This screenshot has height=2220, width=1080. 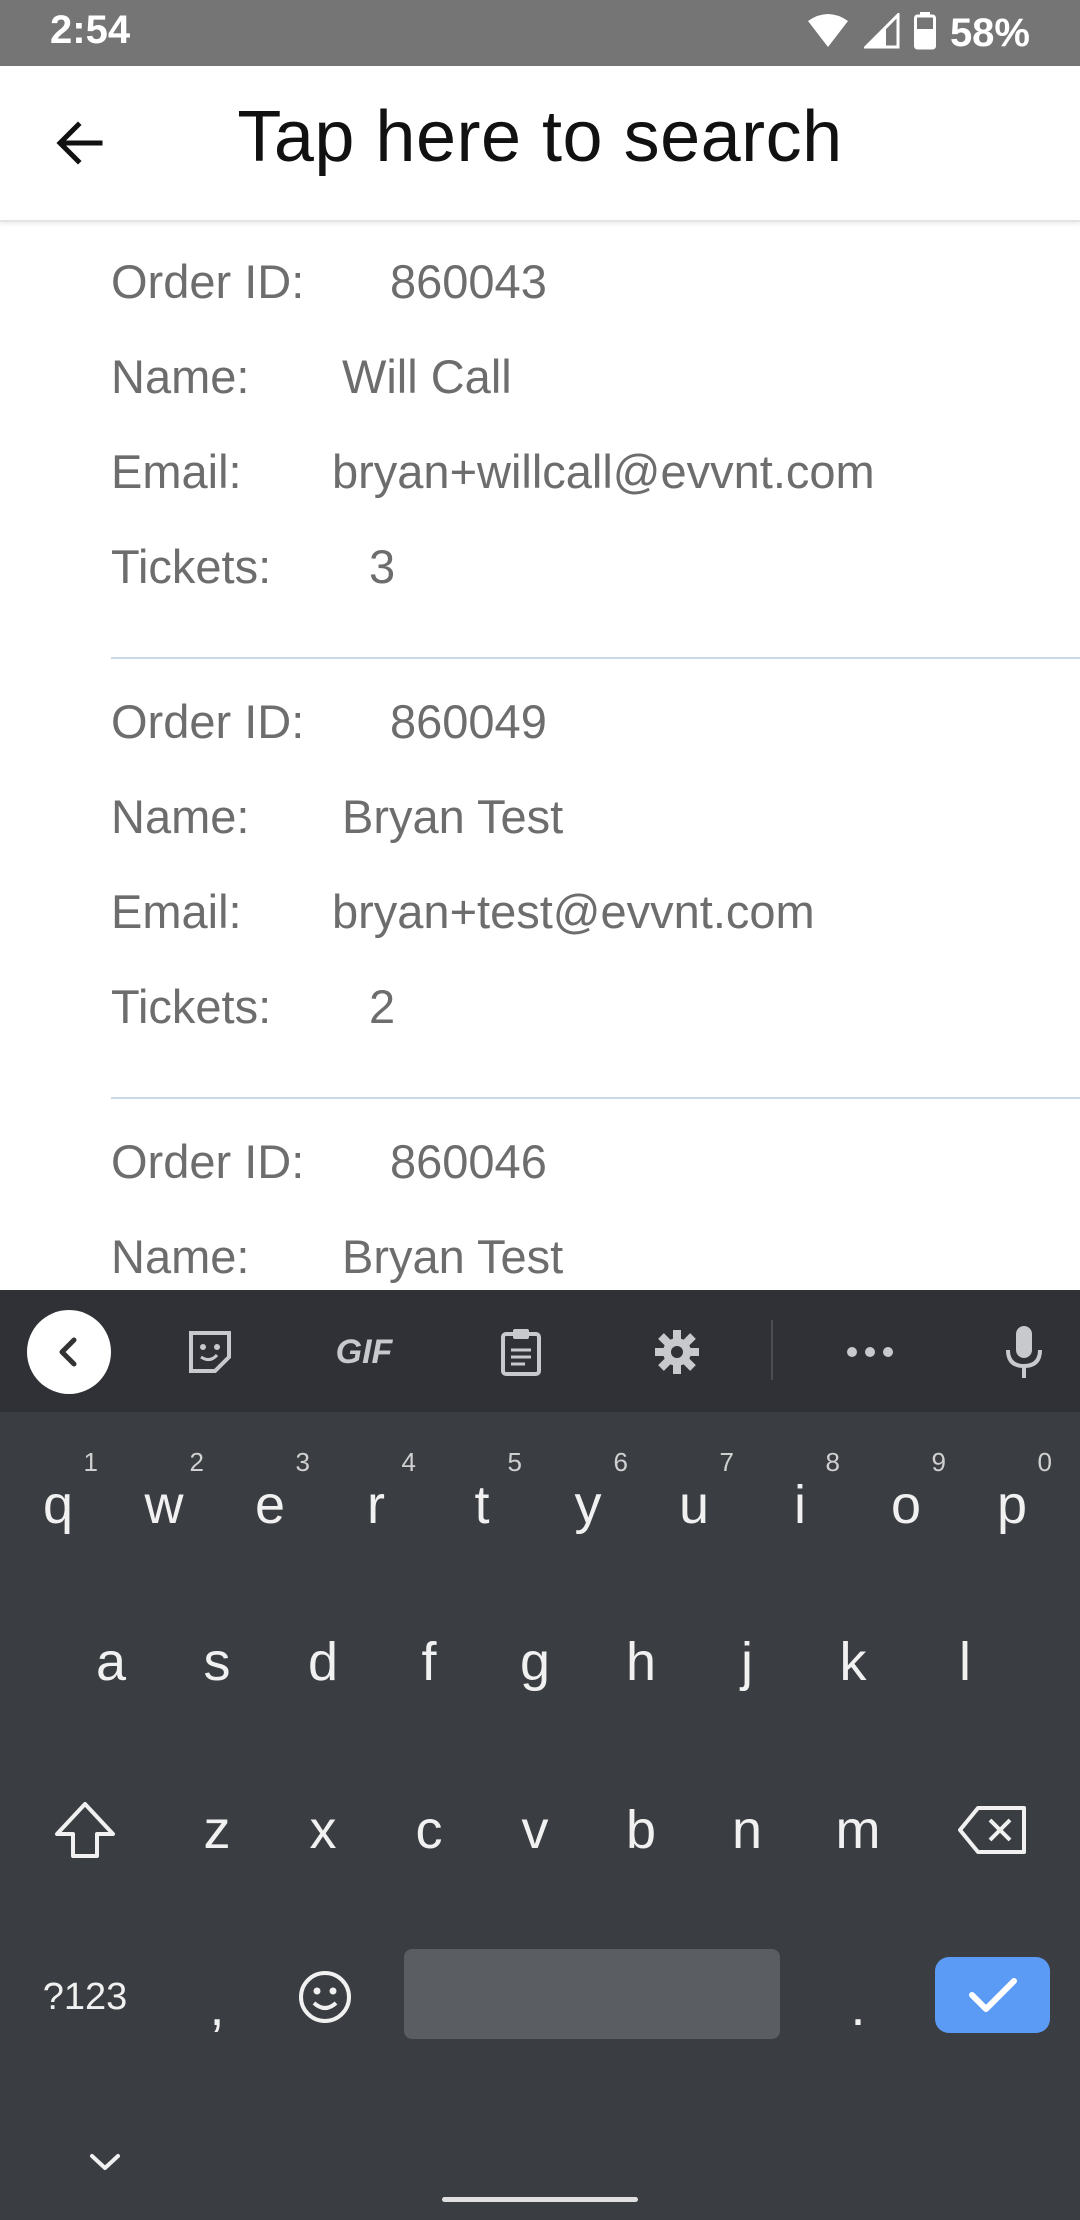 I want to click on tickets-value: 3, so click(x=382, y=566).